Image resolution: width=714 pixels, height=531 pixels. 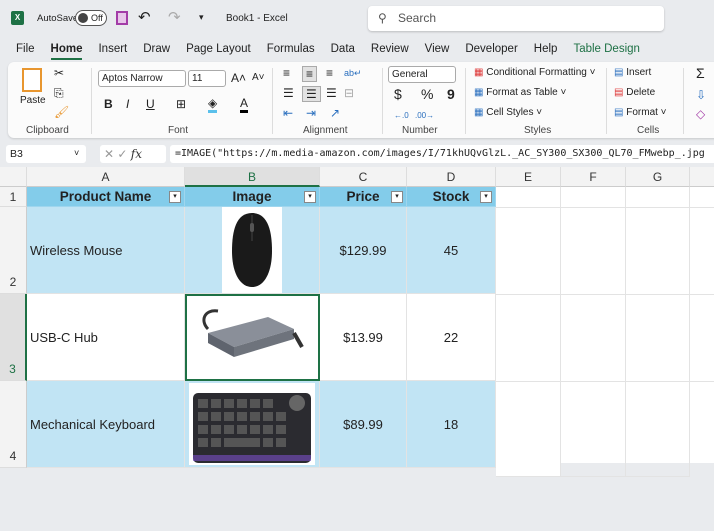 I want to click on row-header-3: 3, so click(x=13, y=337).